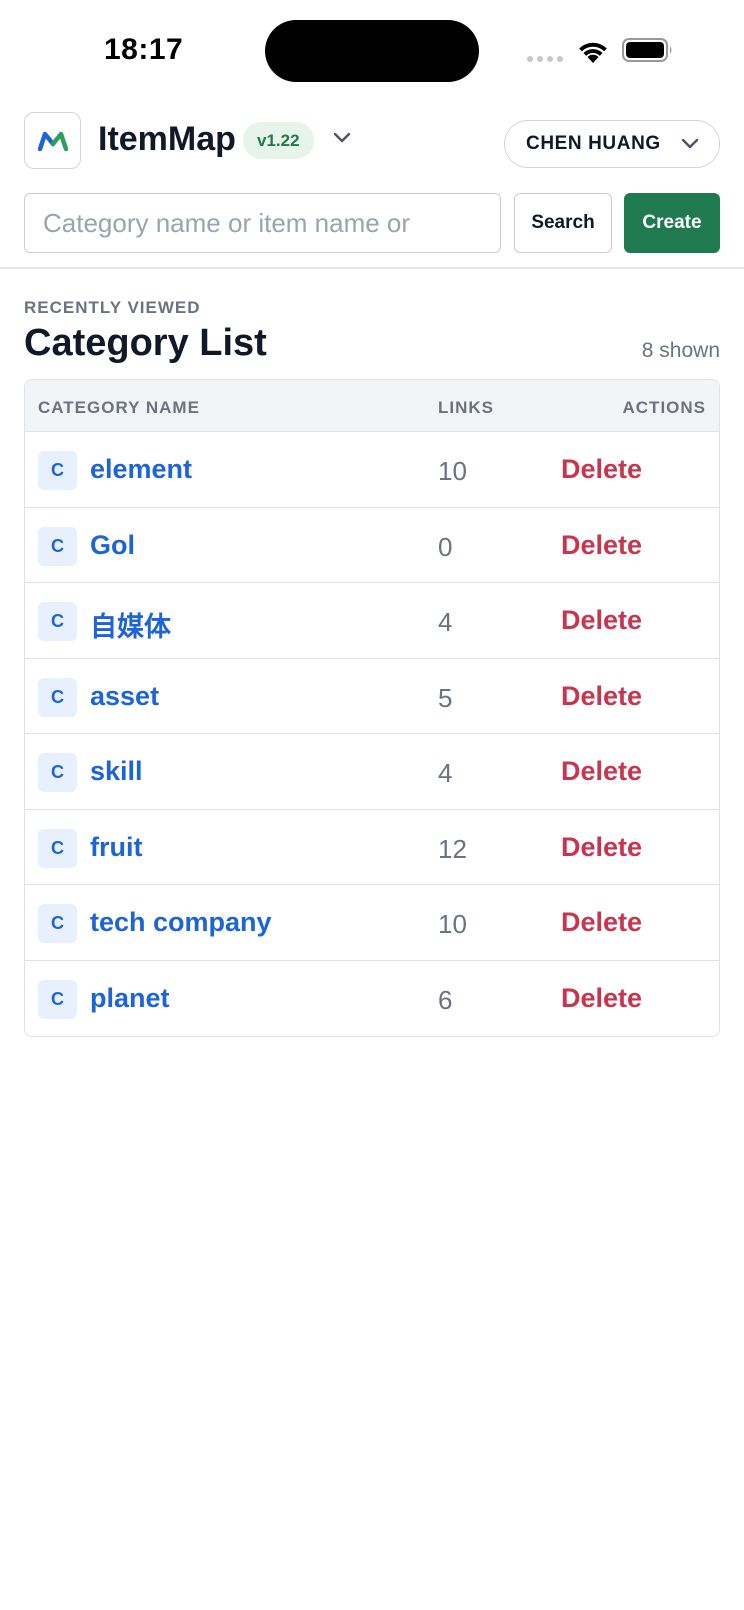  I want to click on table-row: C skill 4 Delete, so click(372, 772).